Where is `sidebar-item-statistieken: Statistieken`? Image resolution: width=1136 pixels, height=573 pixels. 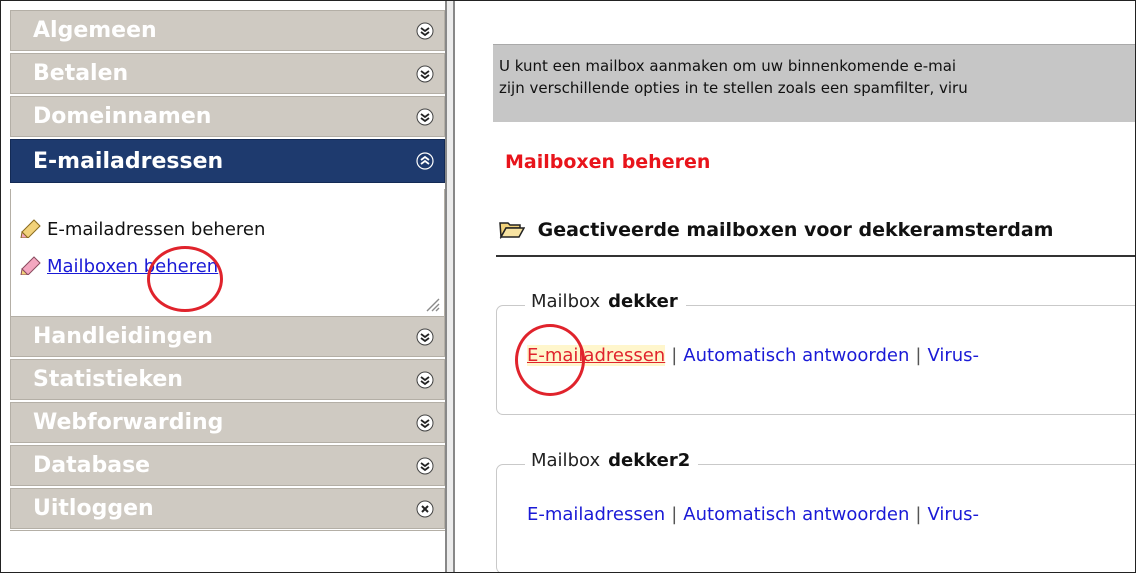 sidebar-item-statistieken: Statistieken is located at coordinates (227, 379).